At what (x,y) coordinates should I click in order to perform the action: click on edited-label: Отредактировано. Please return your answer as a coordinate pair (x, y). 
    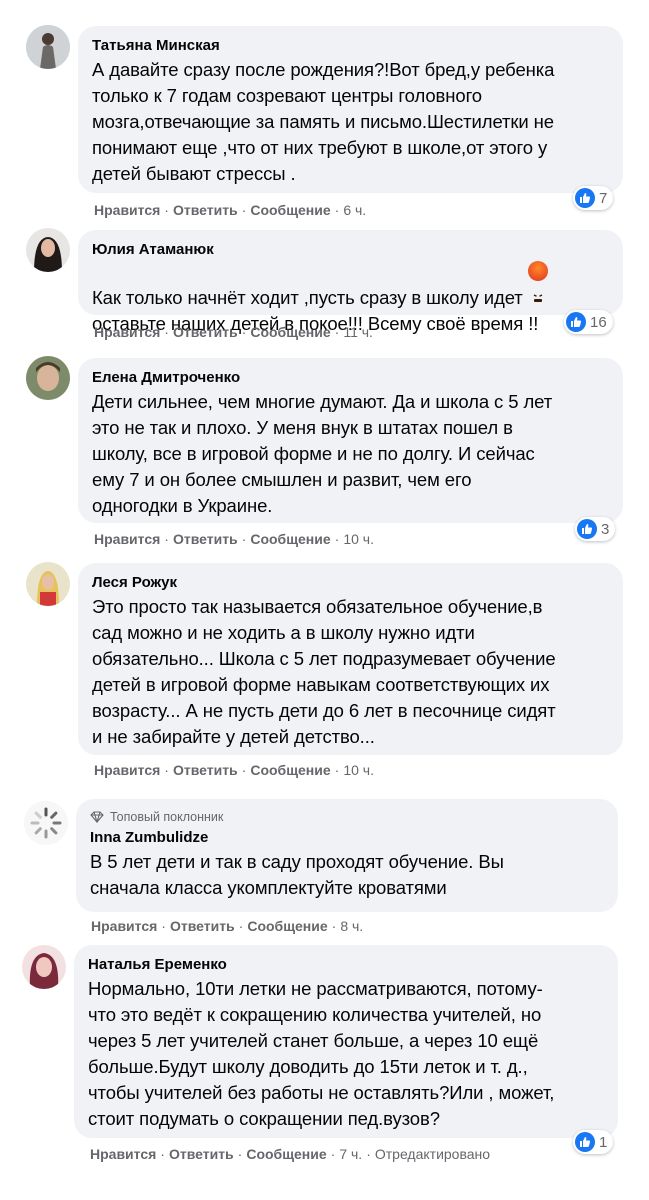
    Looking at the image, I should click on (432, 1154).